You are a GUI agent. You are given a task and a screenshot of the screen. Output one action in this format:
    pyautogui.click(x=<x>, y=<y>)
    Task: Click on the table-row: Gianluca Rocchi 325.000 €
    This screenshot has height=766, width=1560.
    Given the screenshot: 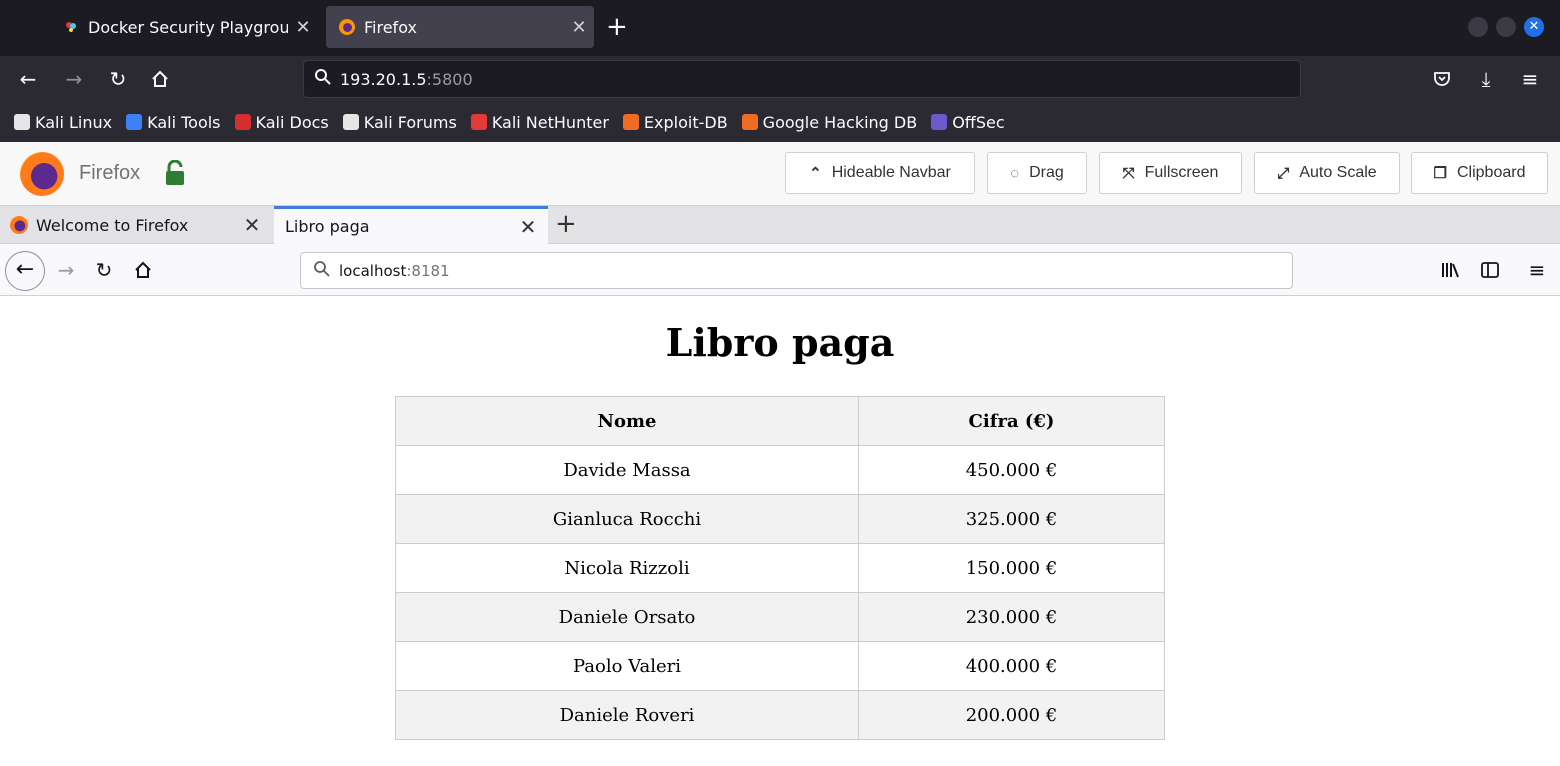 What is the action you would take?
    pyautogui.click(x=780, y=519)
    